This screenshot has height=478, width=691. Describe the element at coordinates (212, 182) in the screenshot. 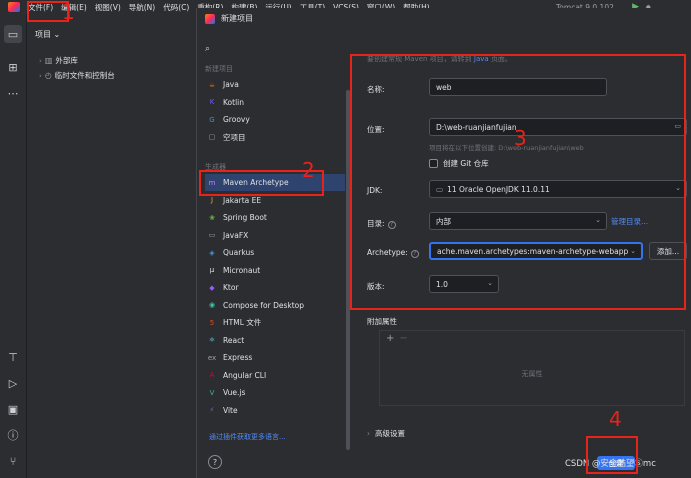

I see `maven-icon: m` at that location.